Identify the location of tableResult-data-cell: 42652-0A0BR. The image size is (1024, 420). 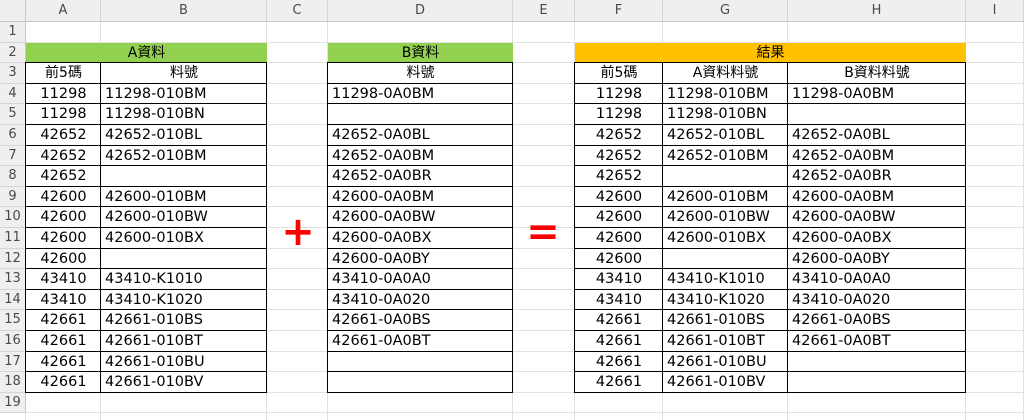
(877, 176).